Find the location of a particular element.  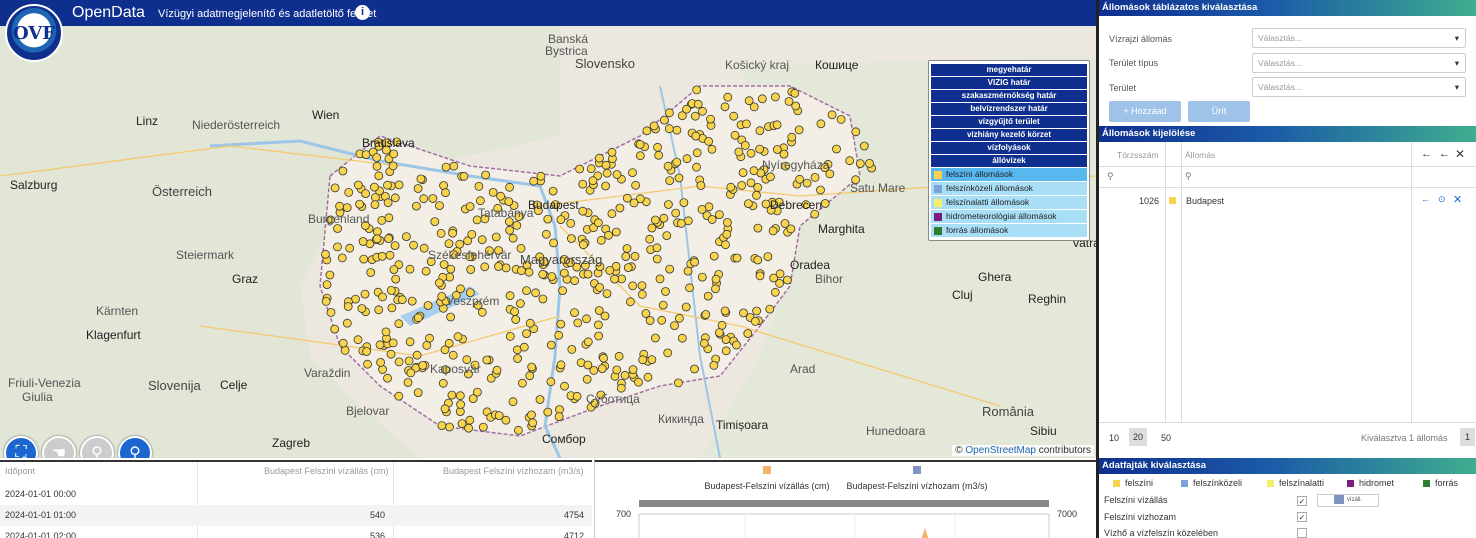

table-row: 2024-01-01 01:00 540 4754 is located at coordinates (296, 515).